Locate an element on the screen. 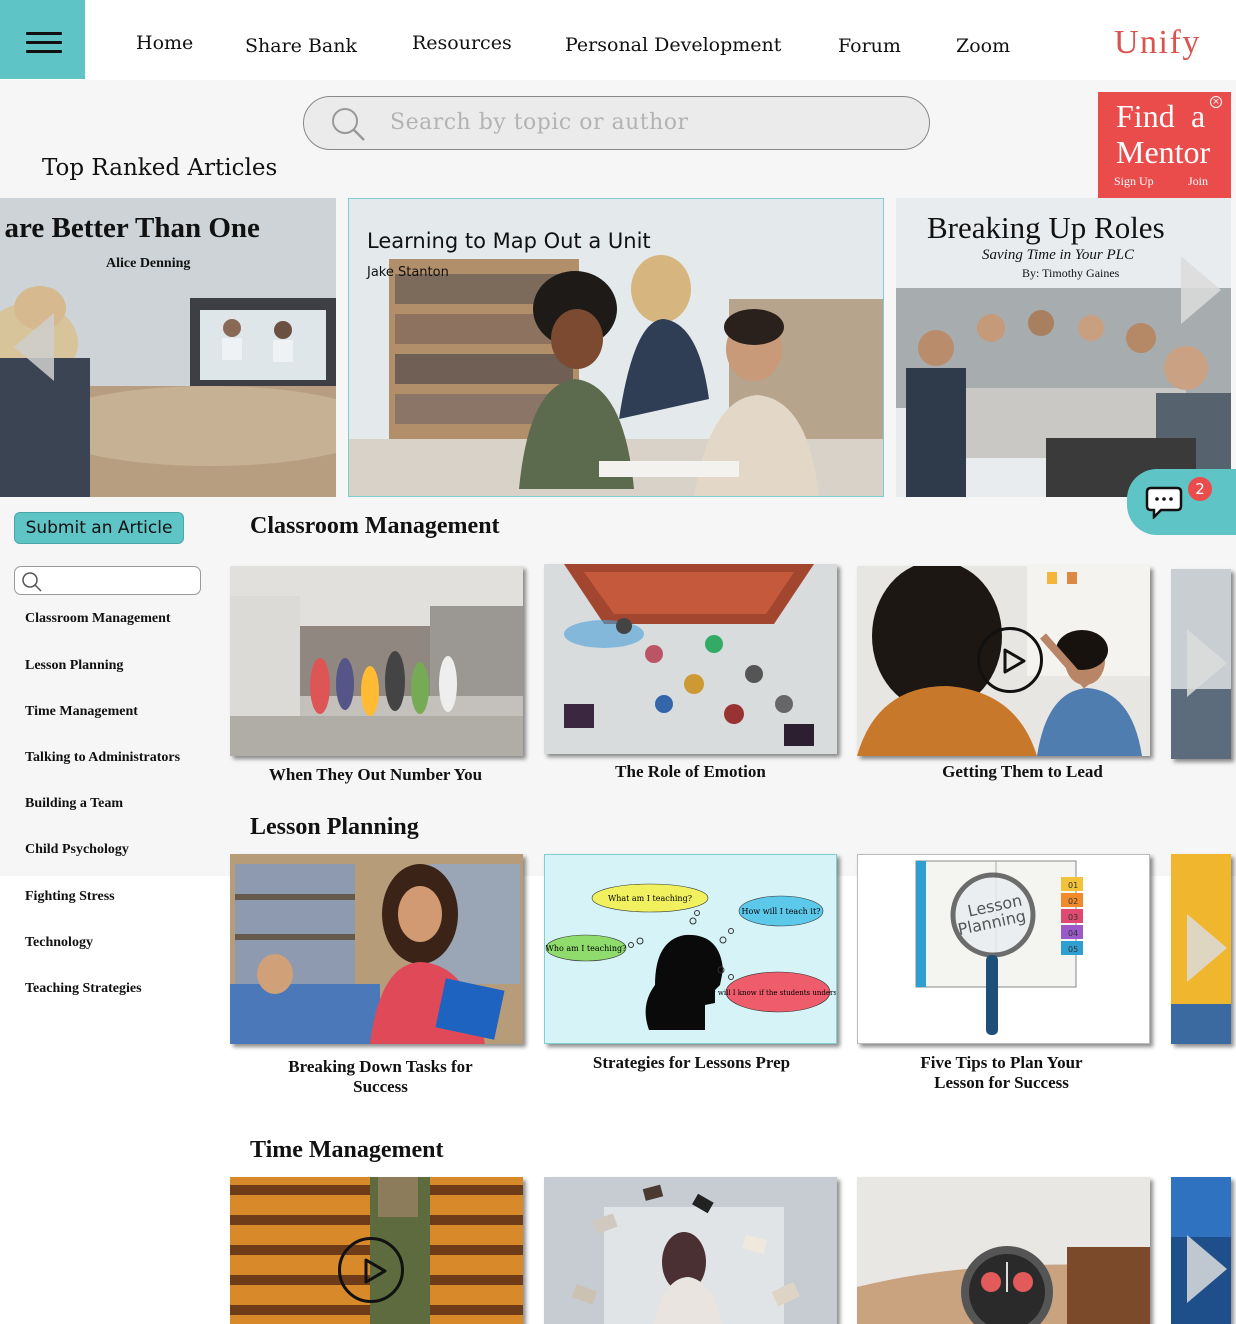 Image resolution: width=1236 pixels, height=1324 pixels. close-icon: × is located at coordinates (1216, 102).